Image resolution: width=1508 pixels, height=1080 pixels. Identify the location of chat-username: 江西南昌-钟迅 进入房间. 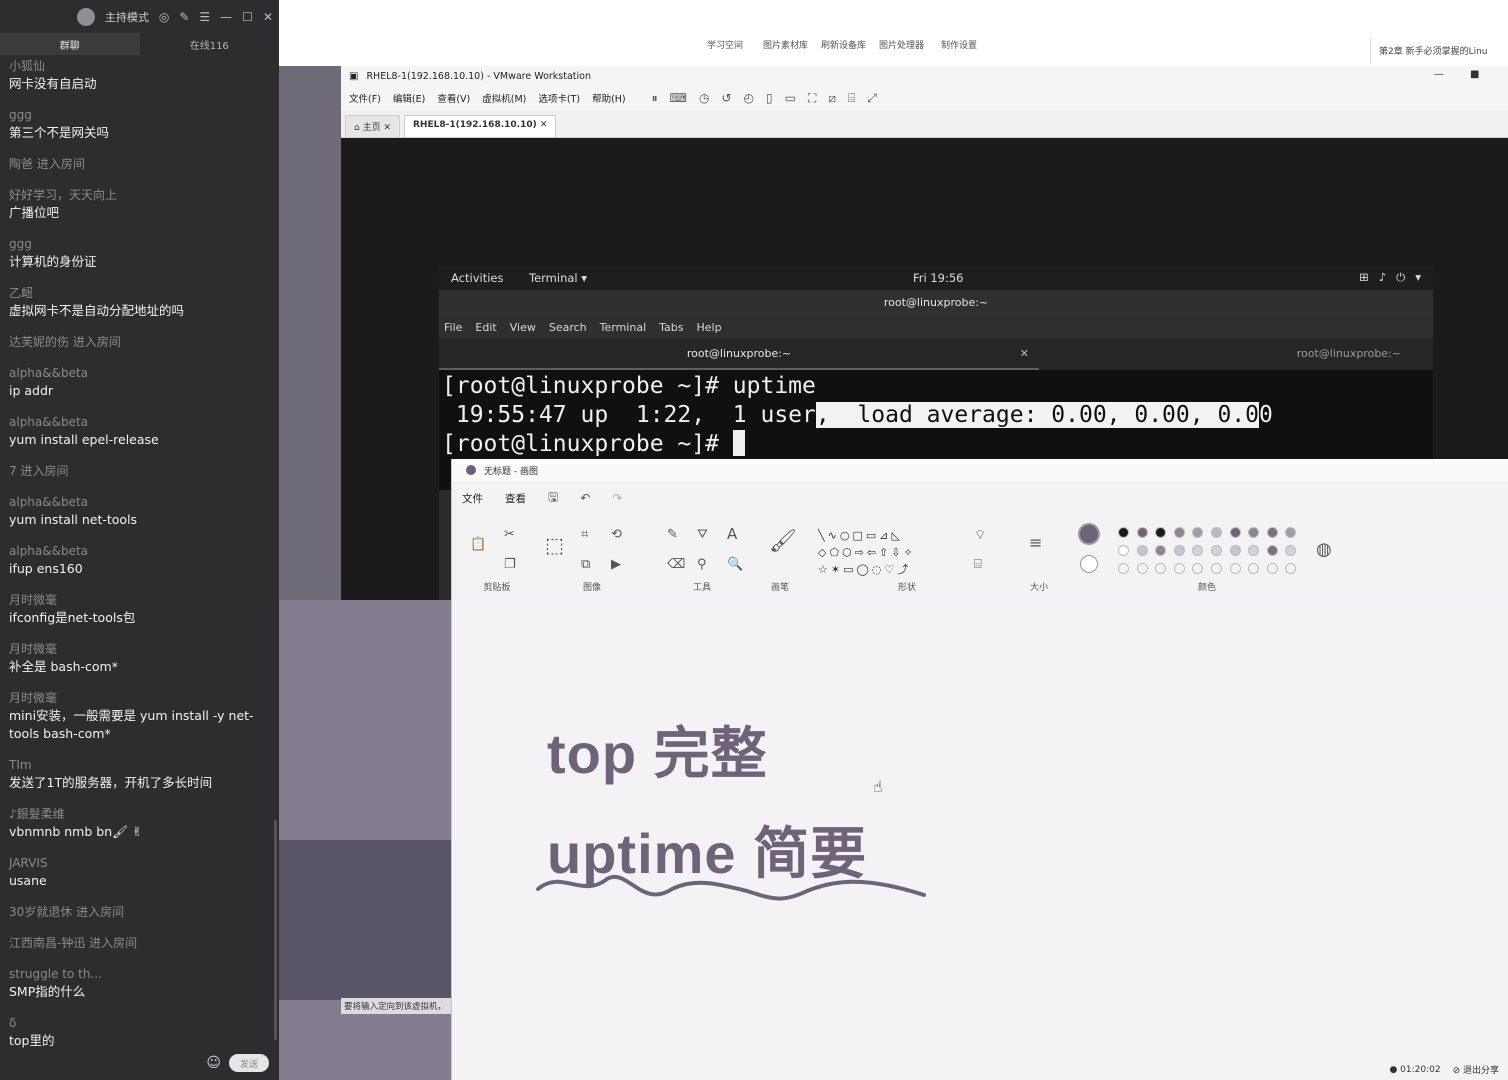
(139, 943).